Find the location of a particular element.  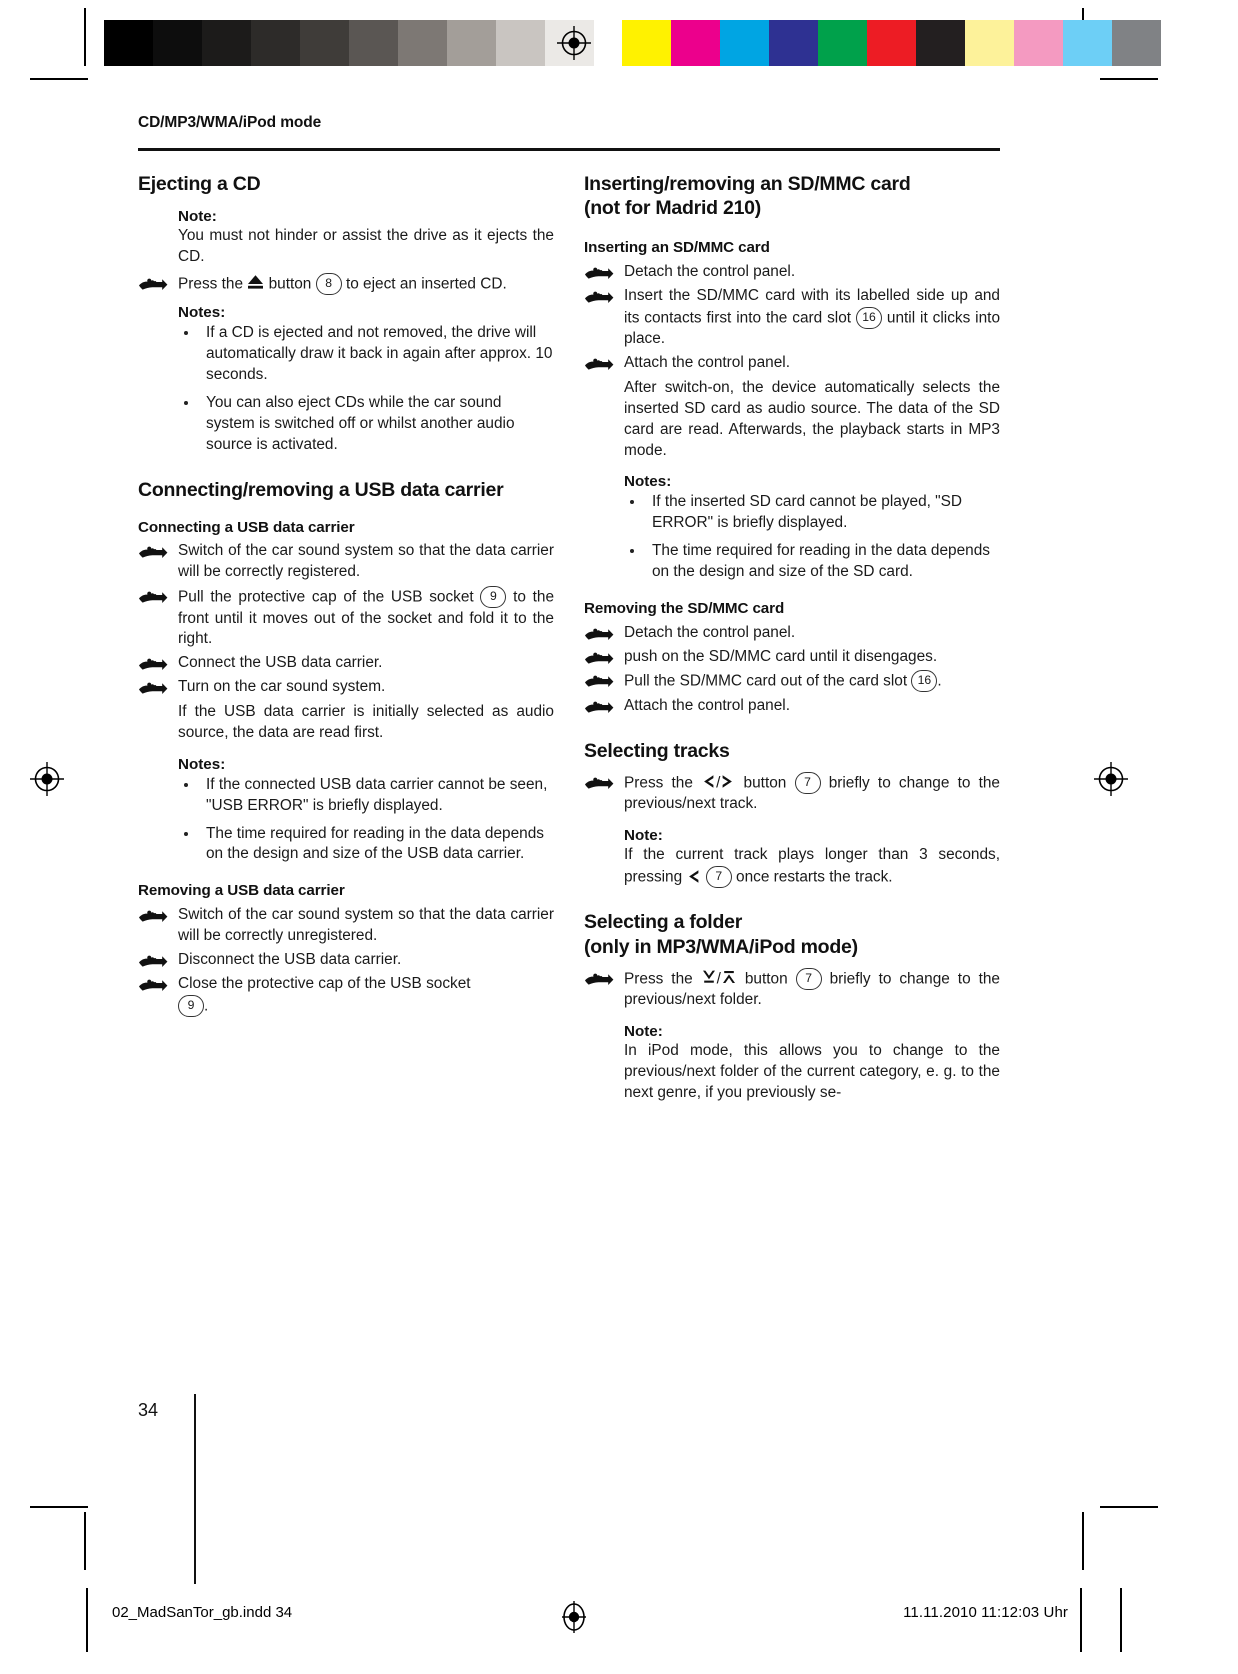

section-heading-usb-data-carrier: Connecting/removing a USB data carrier is located at coordinates (321, 489).